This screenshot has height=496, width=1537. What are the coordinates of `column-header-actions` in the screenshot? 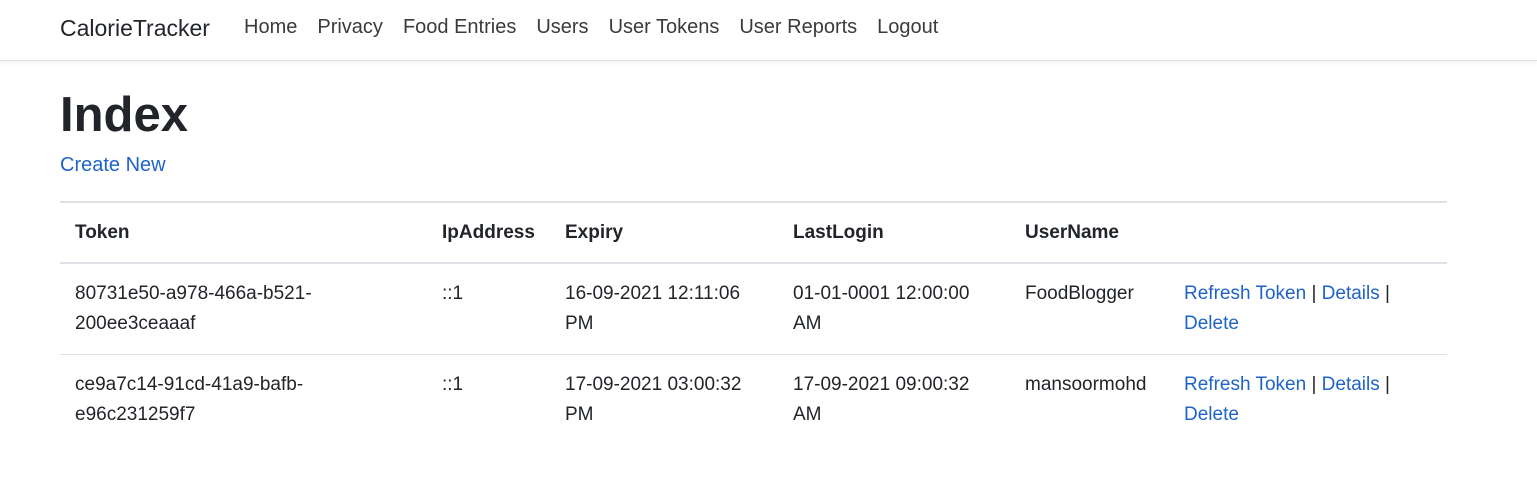 It's located at (1308, 232).